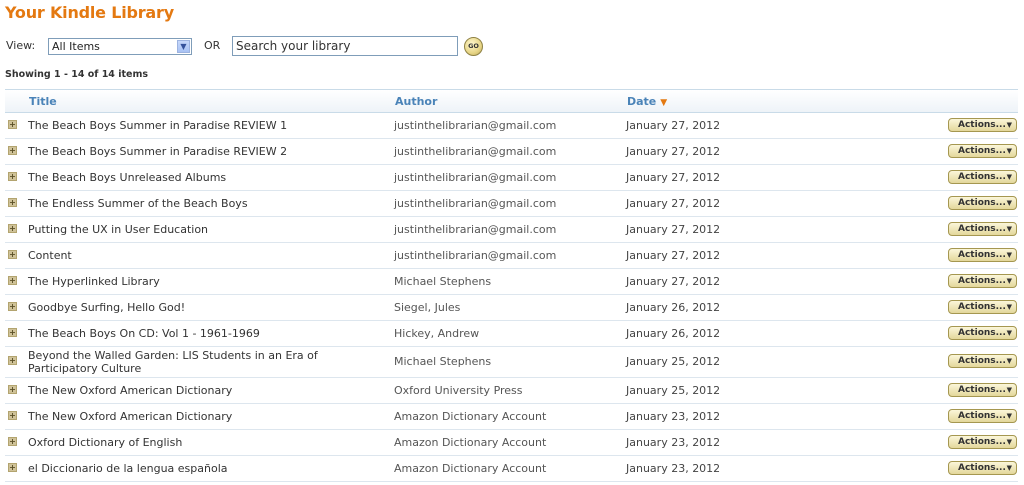 This screenshot has height=485, width=1024. Describe the element at coordinates (673, 390) in the screenshot. I see `item-date: January 25, 2012` at that location.